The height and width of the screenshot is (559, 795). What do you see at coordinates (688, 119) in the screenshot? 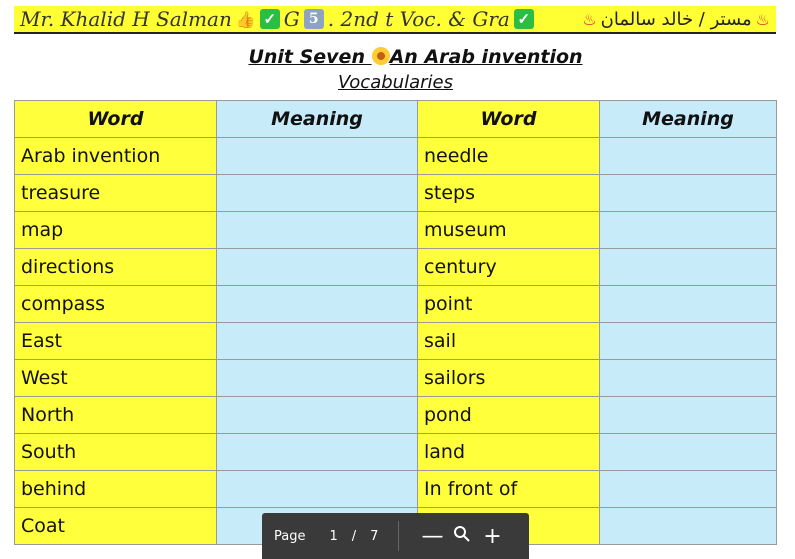
I see `header-meaning-2: Meaning` at bounding box center [688, 119].